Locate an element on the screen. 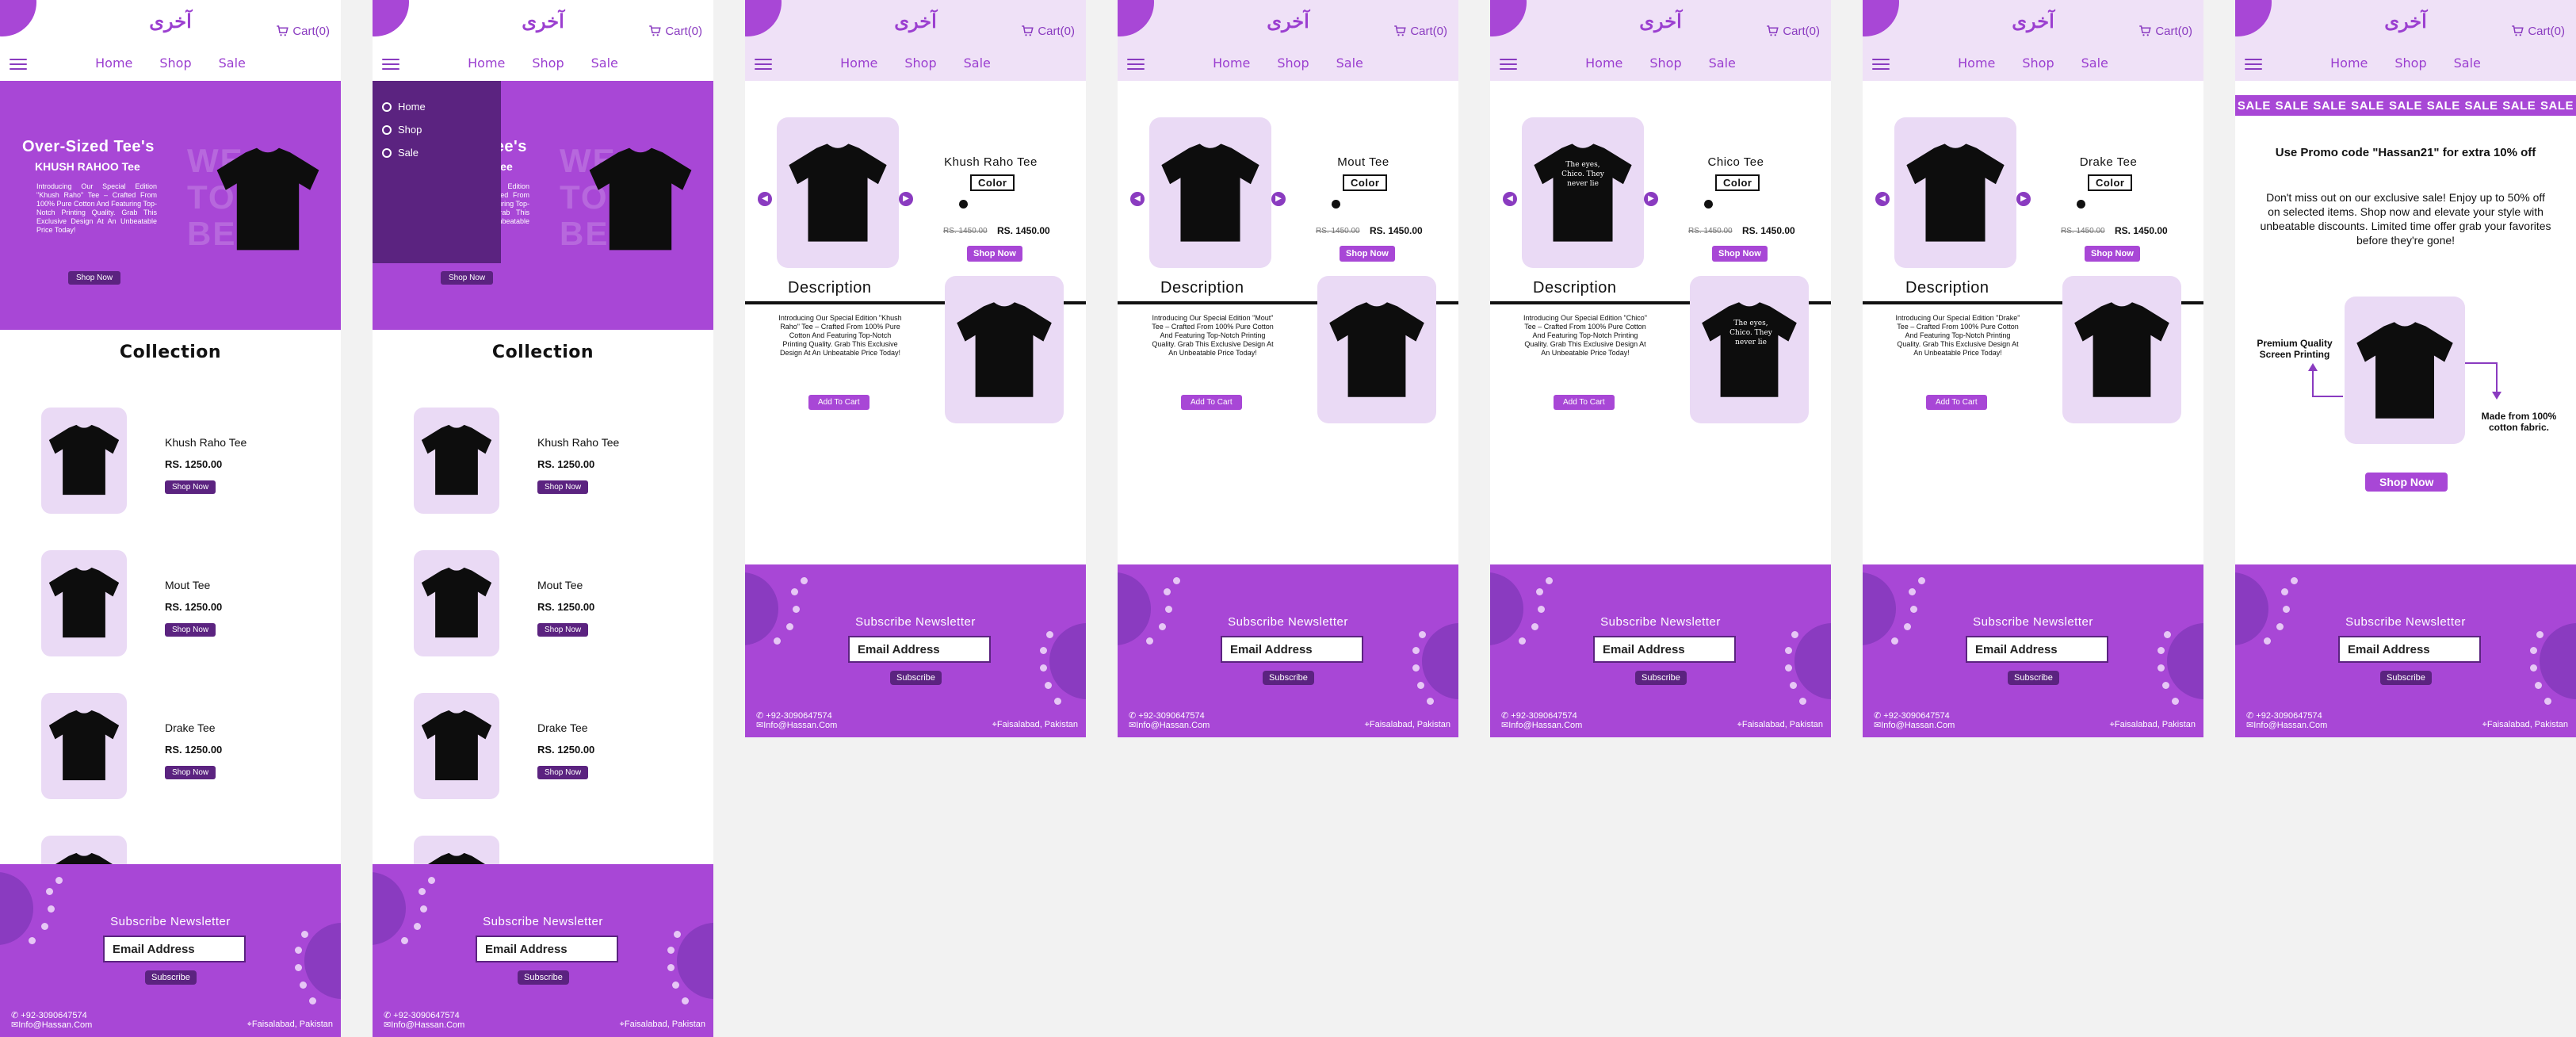 The image size is (2576, 1037). sale-shop-now-button: Shop Now is located at coordinates (2406, 482).